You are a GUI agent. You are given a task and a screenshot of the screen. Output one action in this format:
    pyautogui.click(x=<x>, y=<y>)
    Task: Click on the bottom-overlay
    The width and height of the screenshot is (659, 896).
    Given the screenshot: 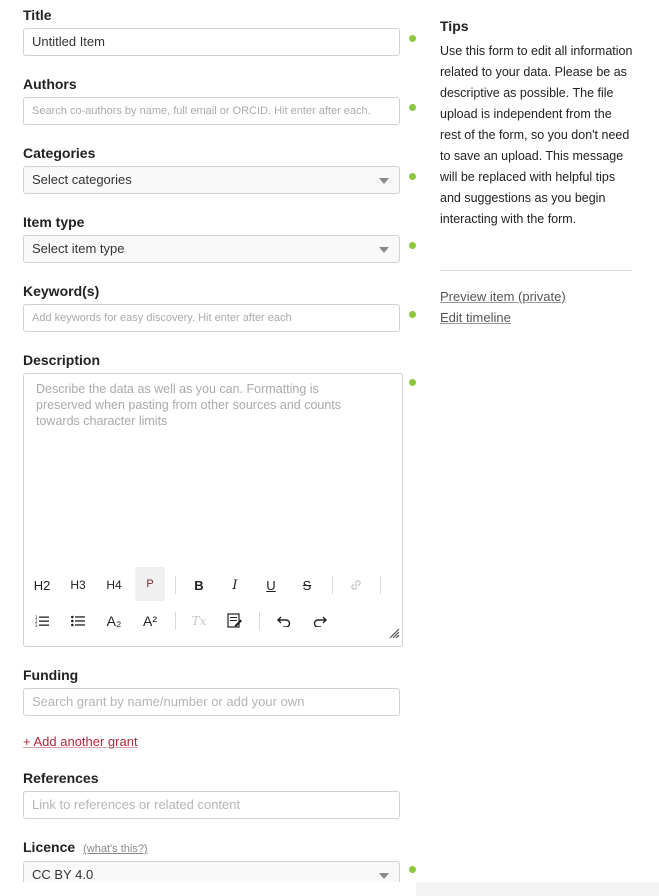 What is the action you would take?
    pyautogui.click(x=329, y=889)
    